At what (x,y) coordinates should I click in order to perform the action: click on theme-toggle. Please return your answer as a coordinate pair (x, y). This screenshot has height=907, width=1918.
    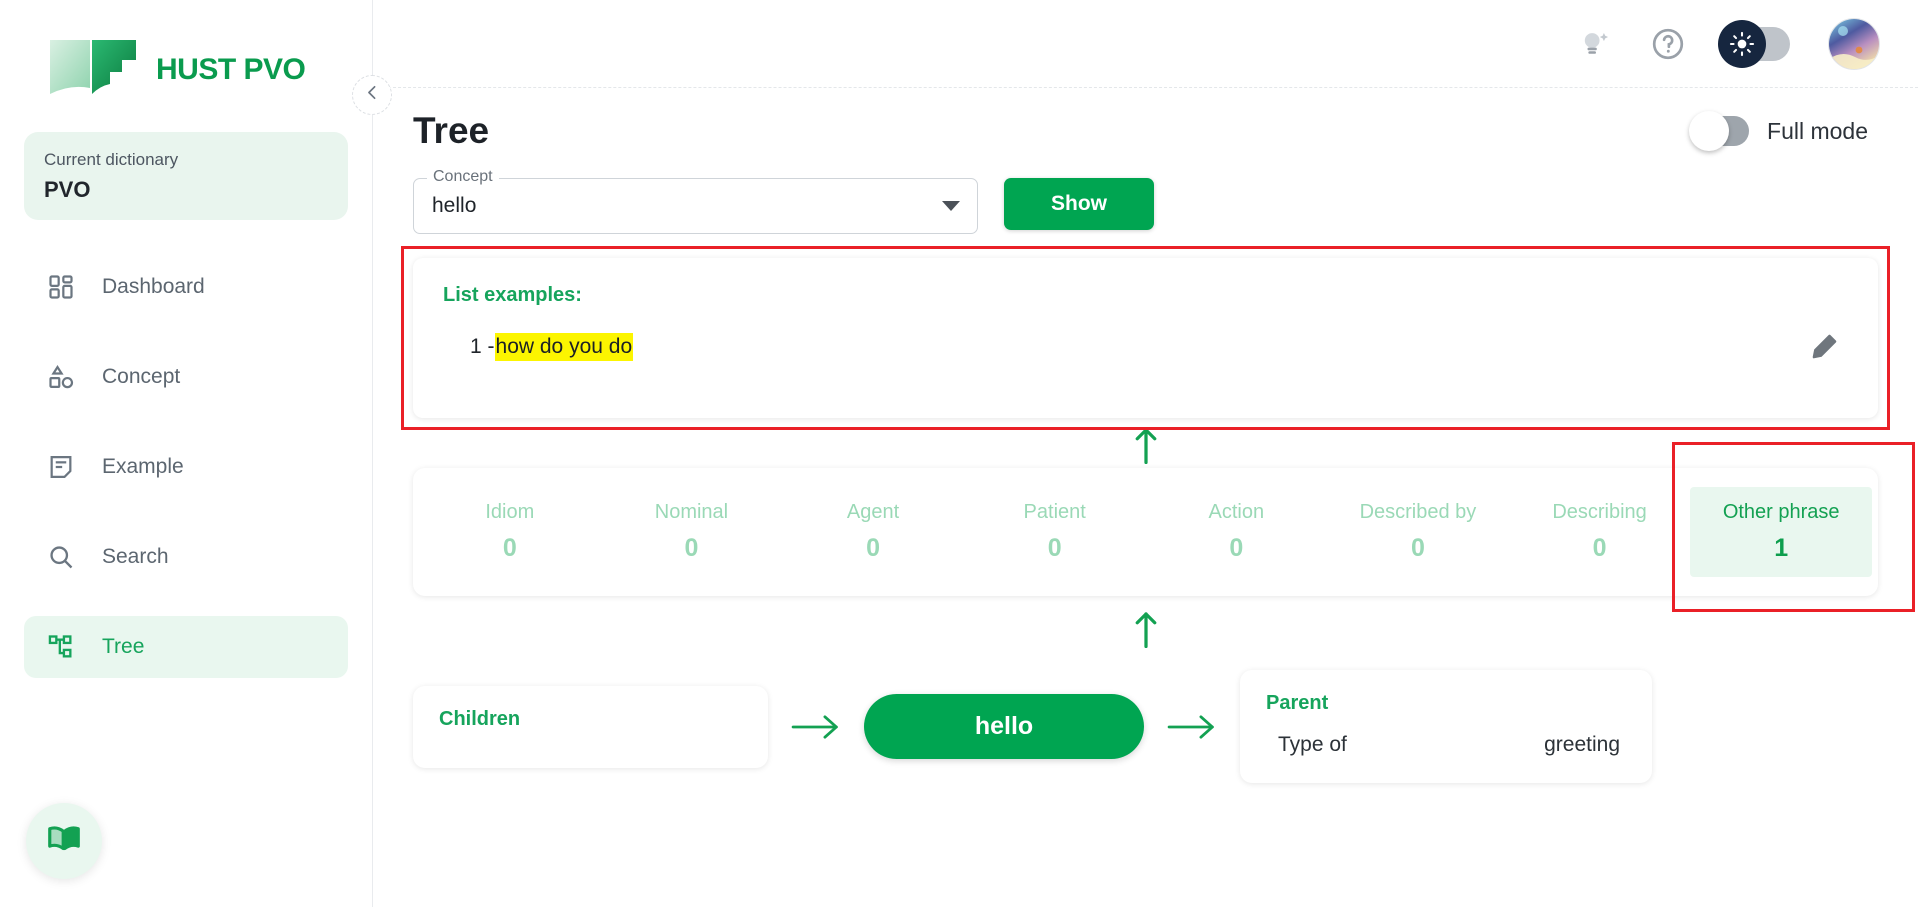
    Looking at the image, I should click on (1754, 43).